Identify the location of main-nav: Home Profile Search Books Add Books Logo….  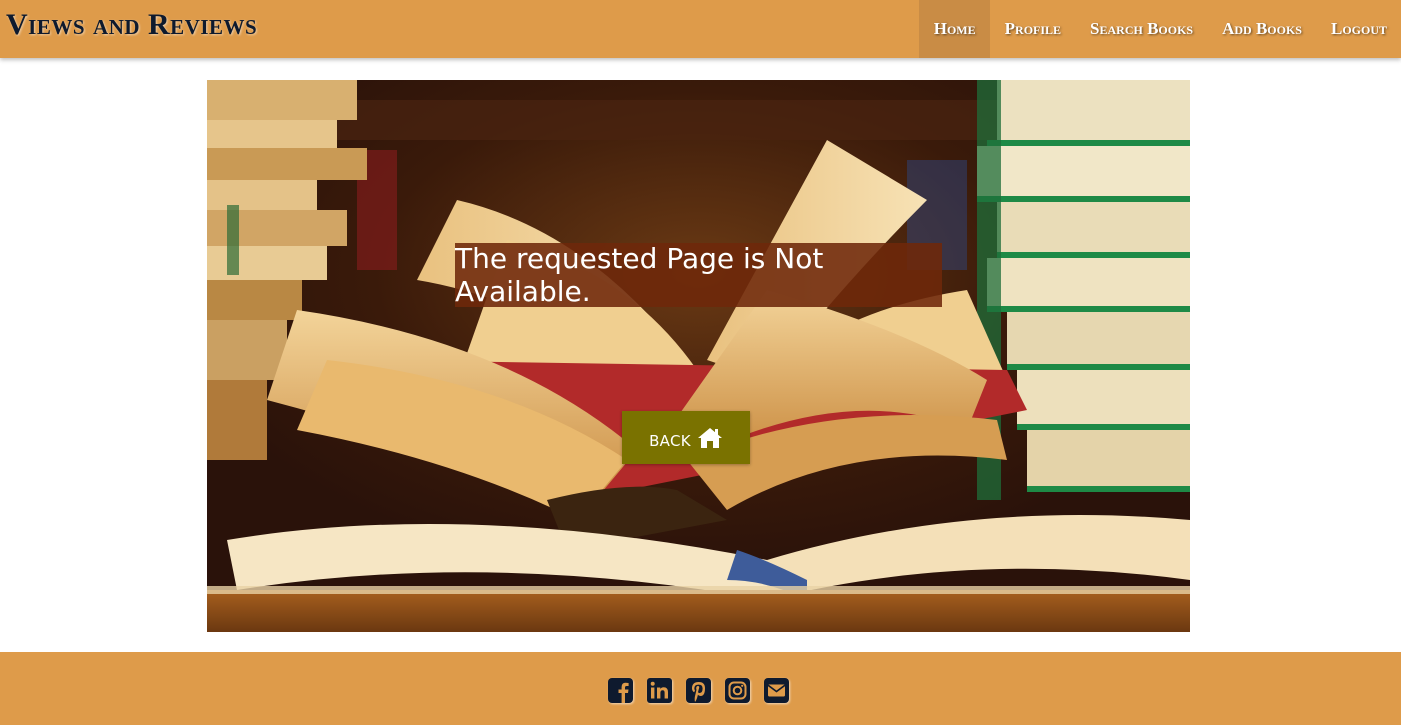
(1159, 29).